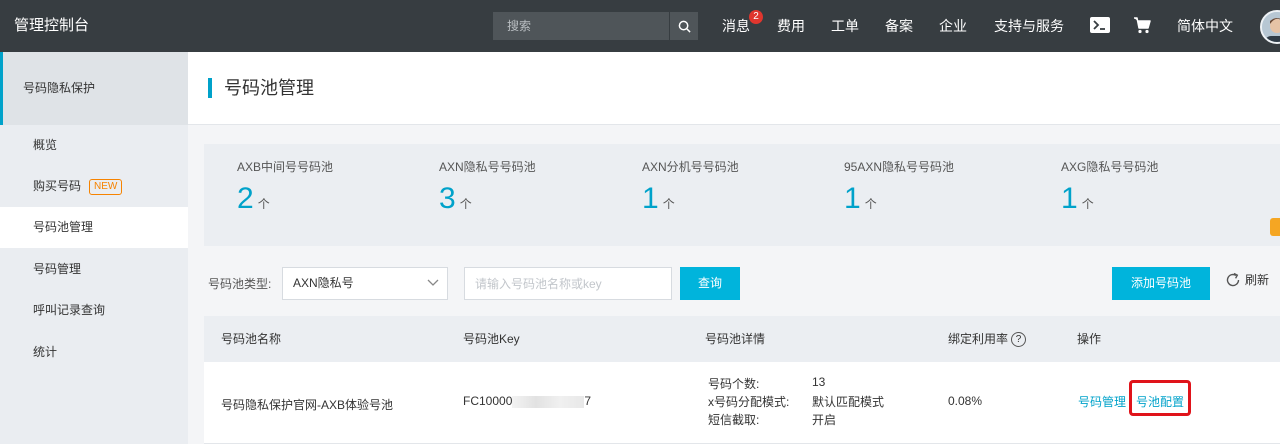  What do you see at coordinates (240, 284) in the screenshot?
I see `pool-type-label: 号码池类型:` at bounding box center [240, 284].